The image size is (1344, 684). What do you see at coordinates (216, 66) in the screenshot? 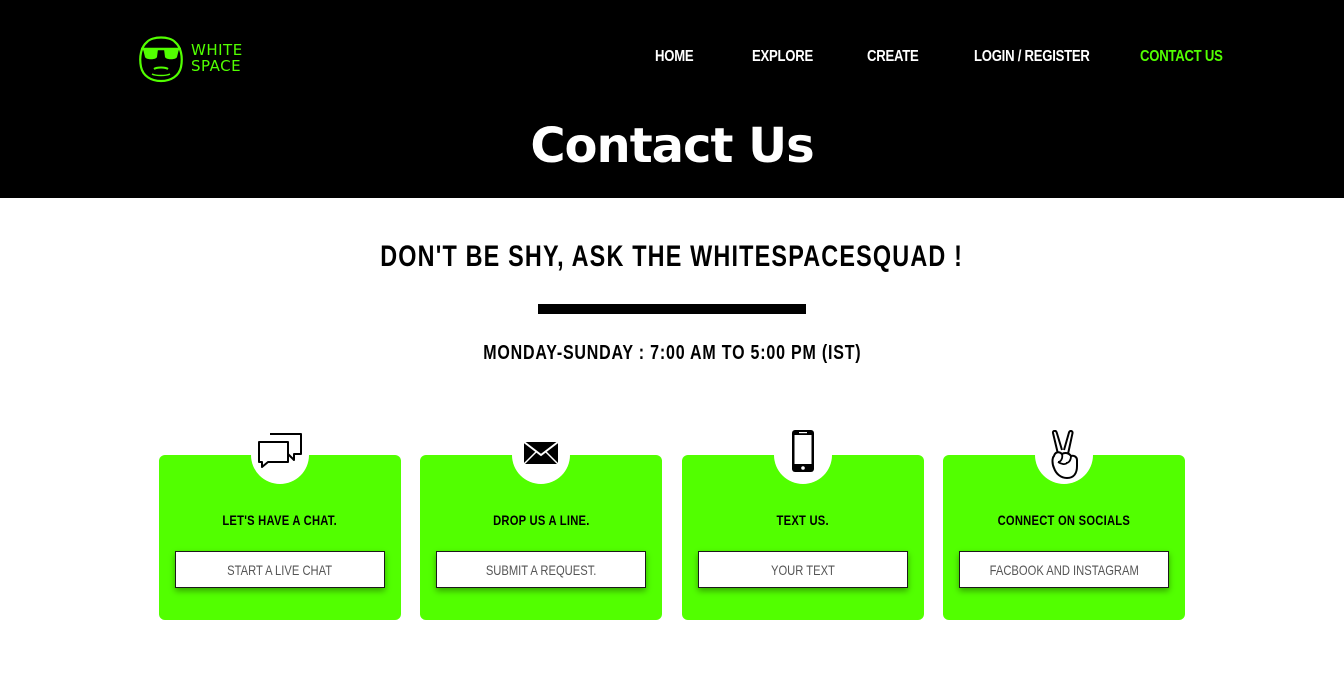
I see `brand-line-2: SPACE` at bounding box center [216, 66].